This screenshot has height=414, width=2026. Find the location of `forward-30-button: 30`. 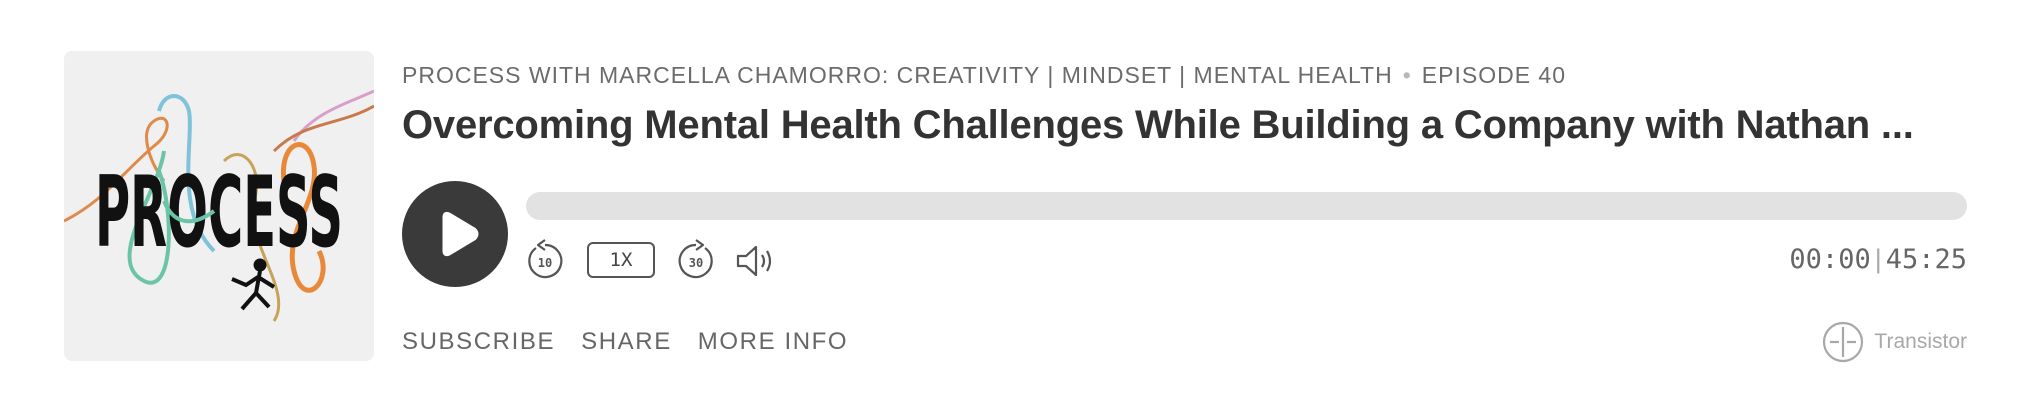

forward-30-button: 30 is located at coordinates (696, 260).